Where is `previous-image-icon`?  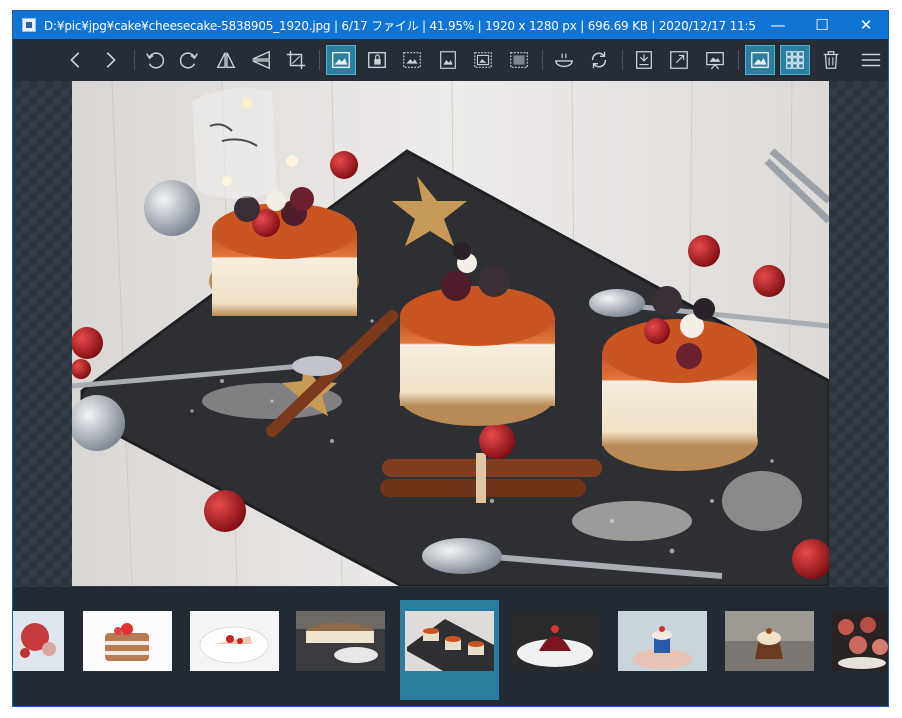
previous-image-icon is located at coordinates (75, 60).